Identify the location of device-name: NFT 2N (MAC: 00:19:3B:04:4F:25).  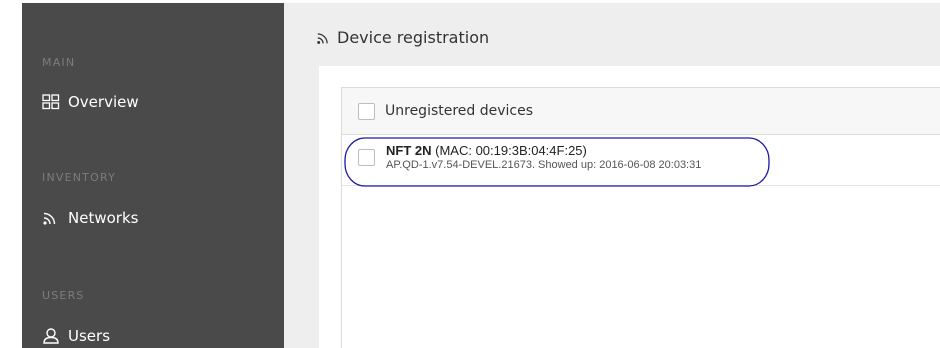
(486, 150).